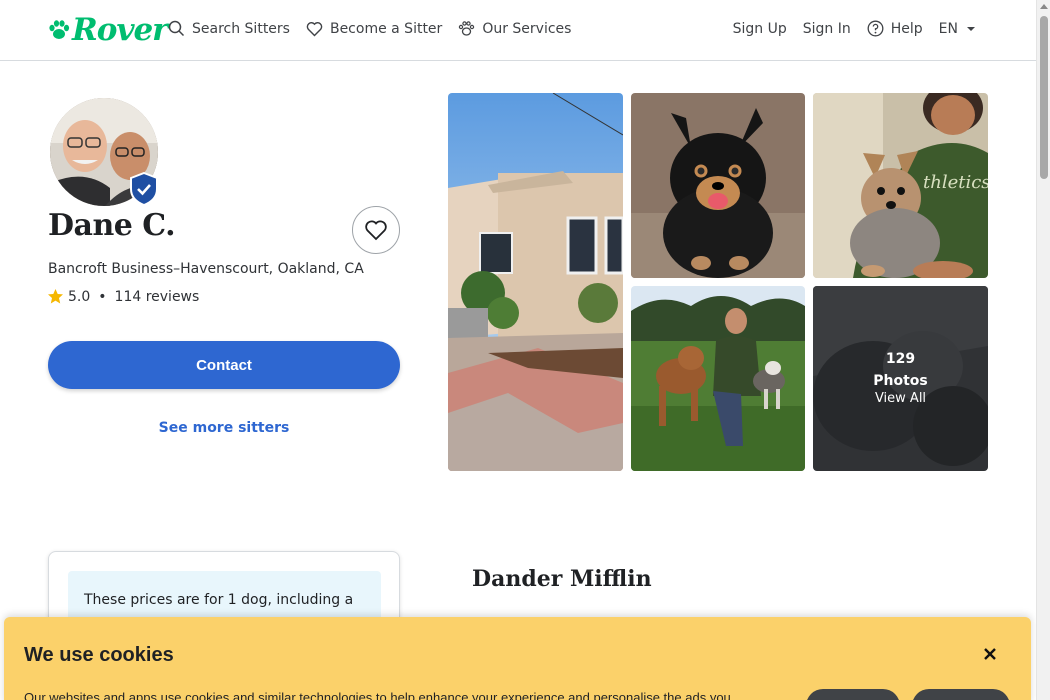  What do you see at coordinates (971, 28) in the screenshot?
I see `chevron-down-icon` at bounding box center [971, 28].